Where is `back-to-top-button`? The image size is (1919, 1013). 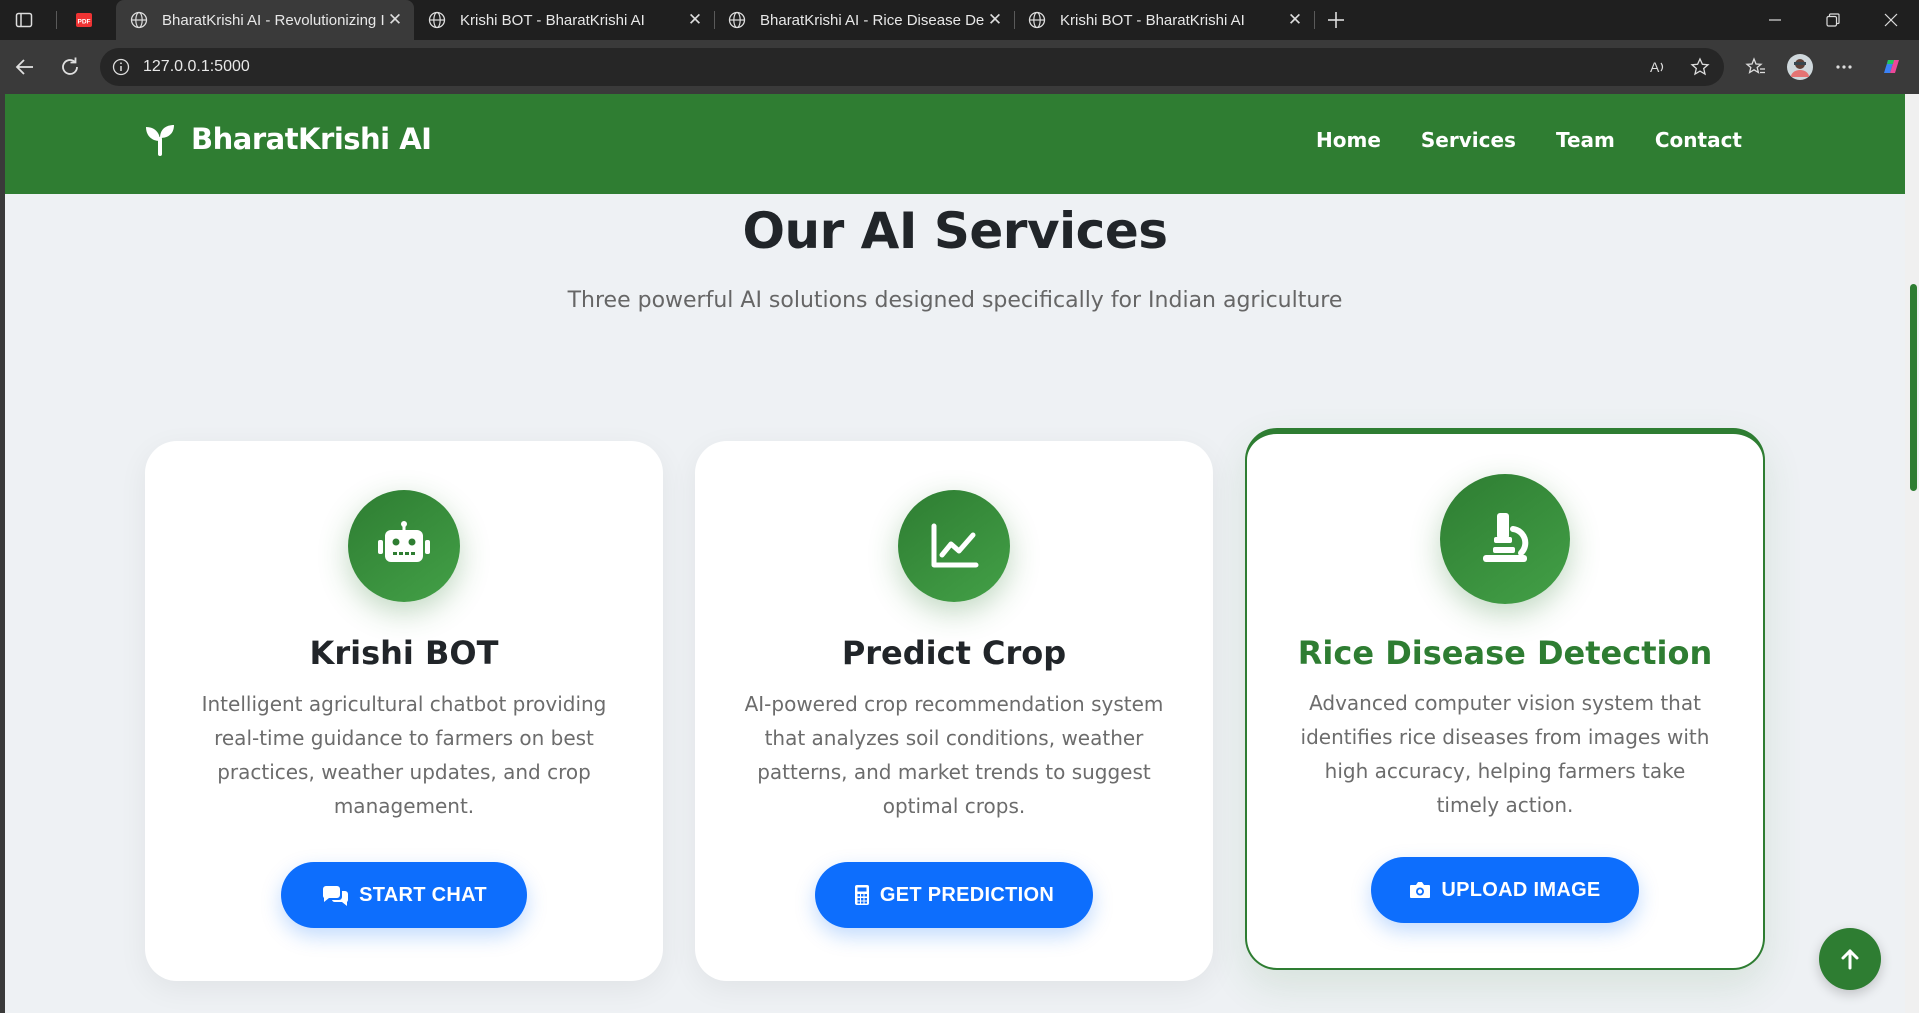 back-to-top-button is located at coordinates (1850, 959).